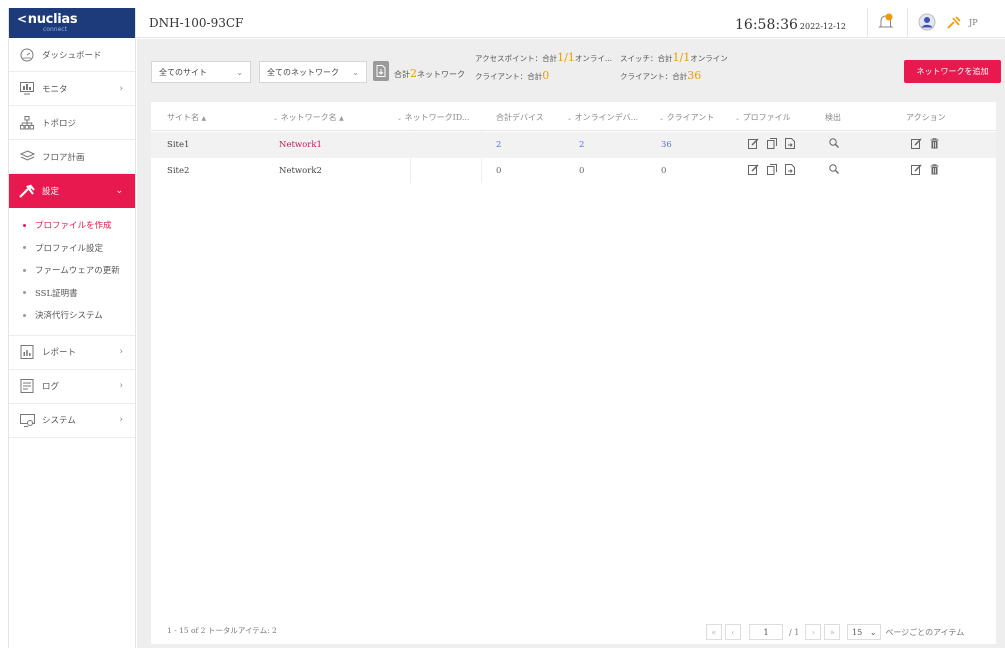 The height and width of the screenshot is (648, 1005). Describe the element at coordinates (24, 270) in the screenshot. I see `bullet-icon` at that location.